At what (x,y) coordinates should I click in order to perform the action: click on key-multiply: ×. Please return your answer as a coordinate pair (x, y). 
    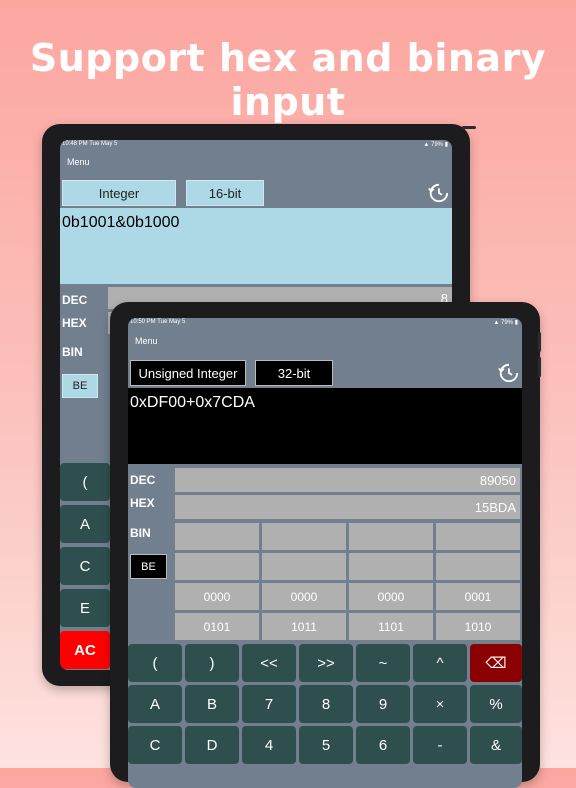
    Looking at the image, I should click on (440, 704).